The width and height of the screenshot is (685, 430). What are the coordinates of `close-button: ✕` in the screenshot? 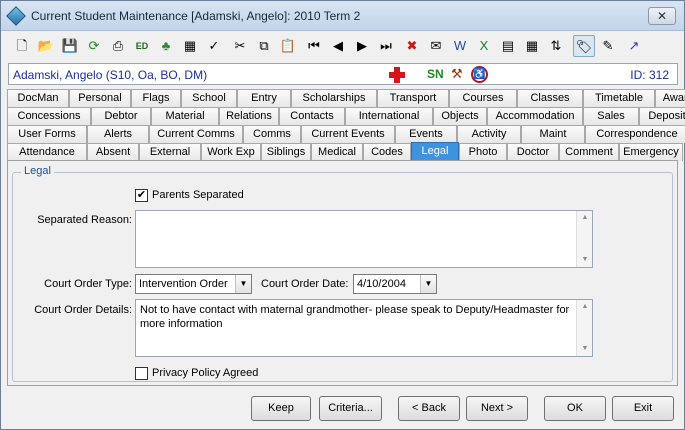 It's located at (662, 16).